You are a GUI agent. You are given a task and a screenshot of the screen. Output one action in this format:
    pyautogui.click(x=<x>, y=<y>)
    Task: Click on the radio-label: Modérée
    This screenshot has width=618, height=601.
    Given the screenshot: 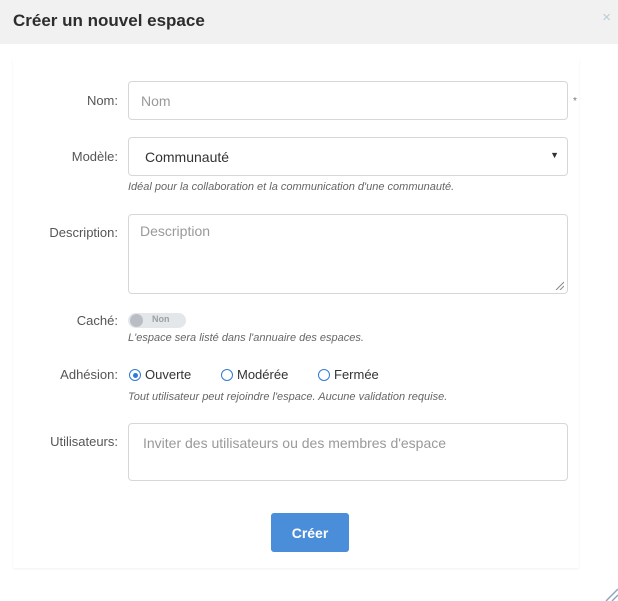 What is the action you would take?
    pyautogui.click(x=263, y=374)
    